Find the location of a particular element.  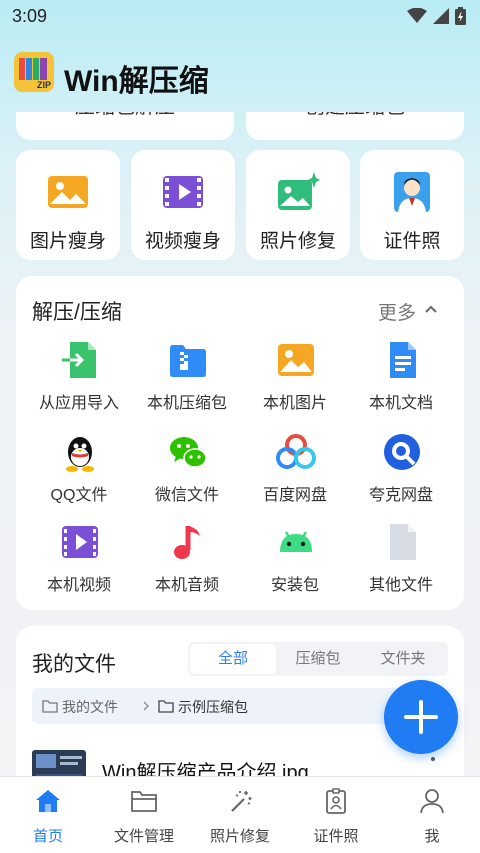

wechat-icon is located at coordinates (188, 452).